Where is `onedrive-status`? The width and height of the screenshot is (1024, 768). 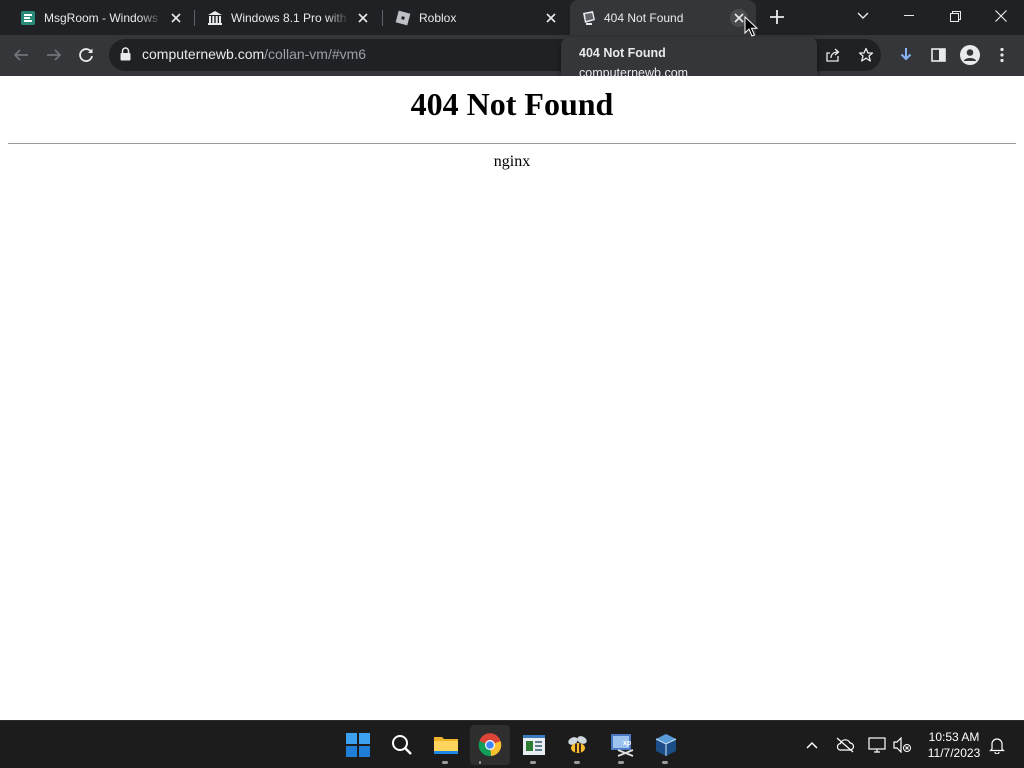 onedrive-status is located at coordinates (845, 745).